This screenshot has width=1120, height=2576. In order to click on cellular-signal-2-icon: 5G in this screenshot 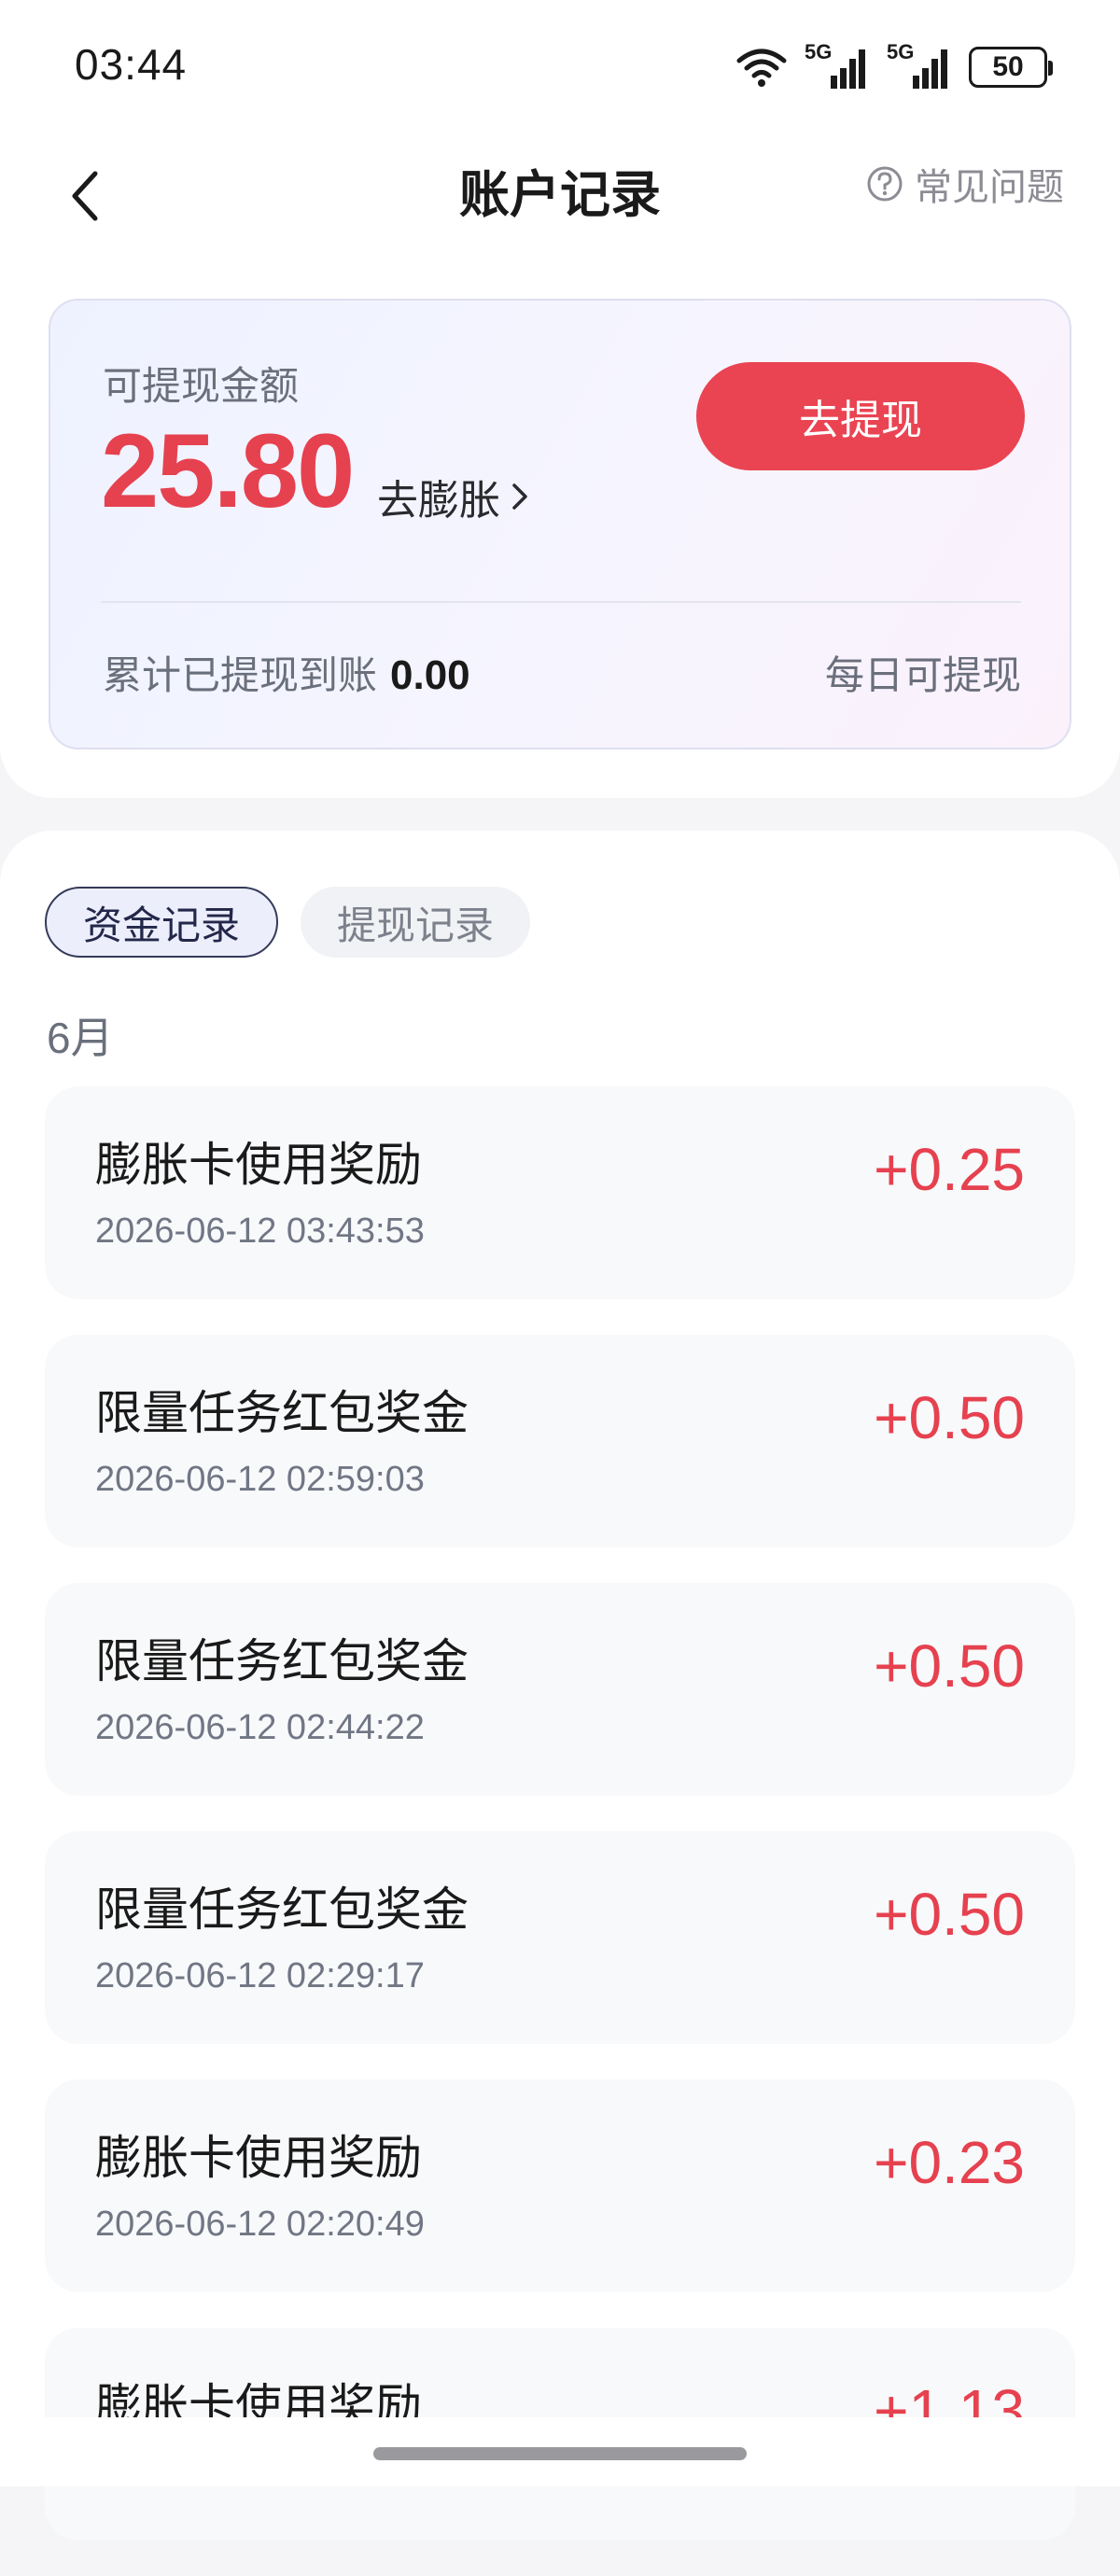, I will do `click(919, 65)`.